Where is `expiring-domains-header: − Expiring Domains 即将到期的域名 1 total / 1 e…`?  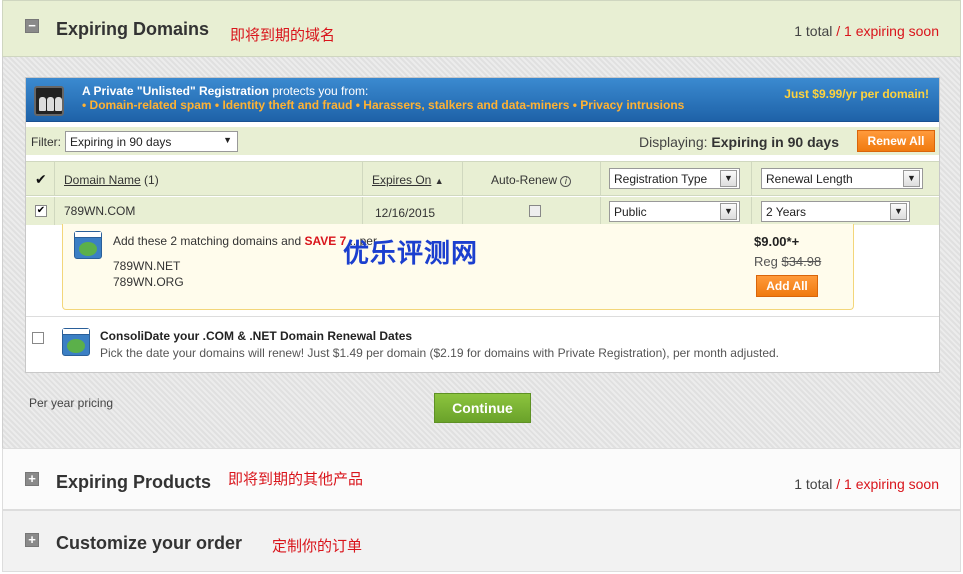
expiring-domains-header: − Expiring Domains 即将到期的域名 1 total / 1 e… is located at coordinates (481, 28).